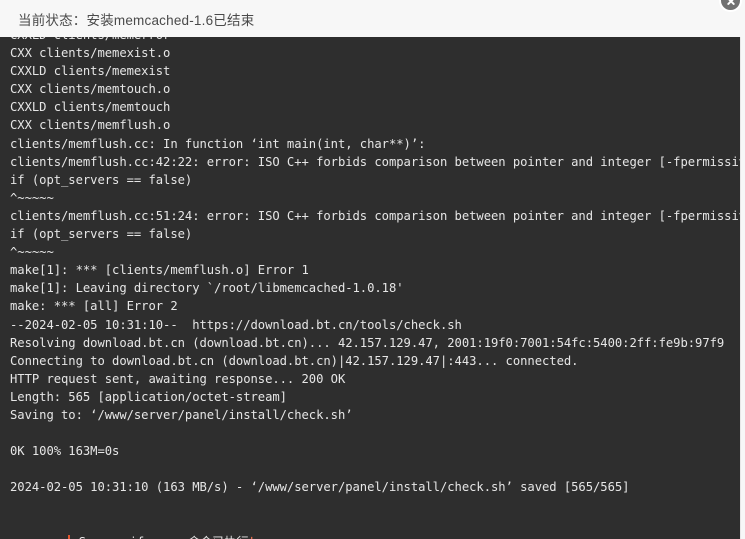 This screenshot has width=745, height=539. I want to click on terminal-line: CXXLD clients/memtouch, so click(90, 107).